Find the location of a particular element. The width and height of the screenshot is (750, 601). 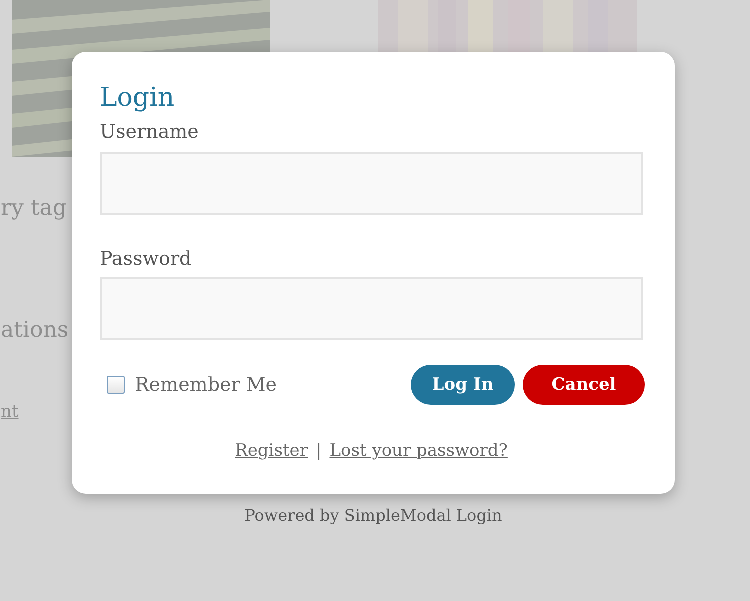

checkbox-label: Remember Me is located at coordinates (206, 385).